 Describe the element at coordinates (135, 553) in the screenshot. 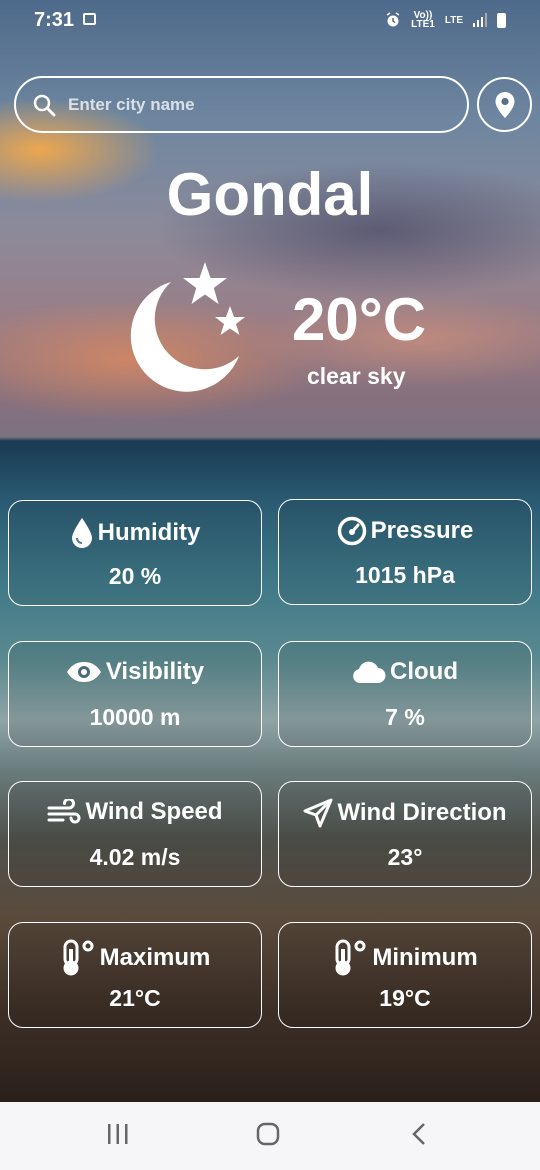

I see `humidity-card: Humidity 20 %` at that location.